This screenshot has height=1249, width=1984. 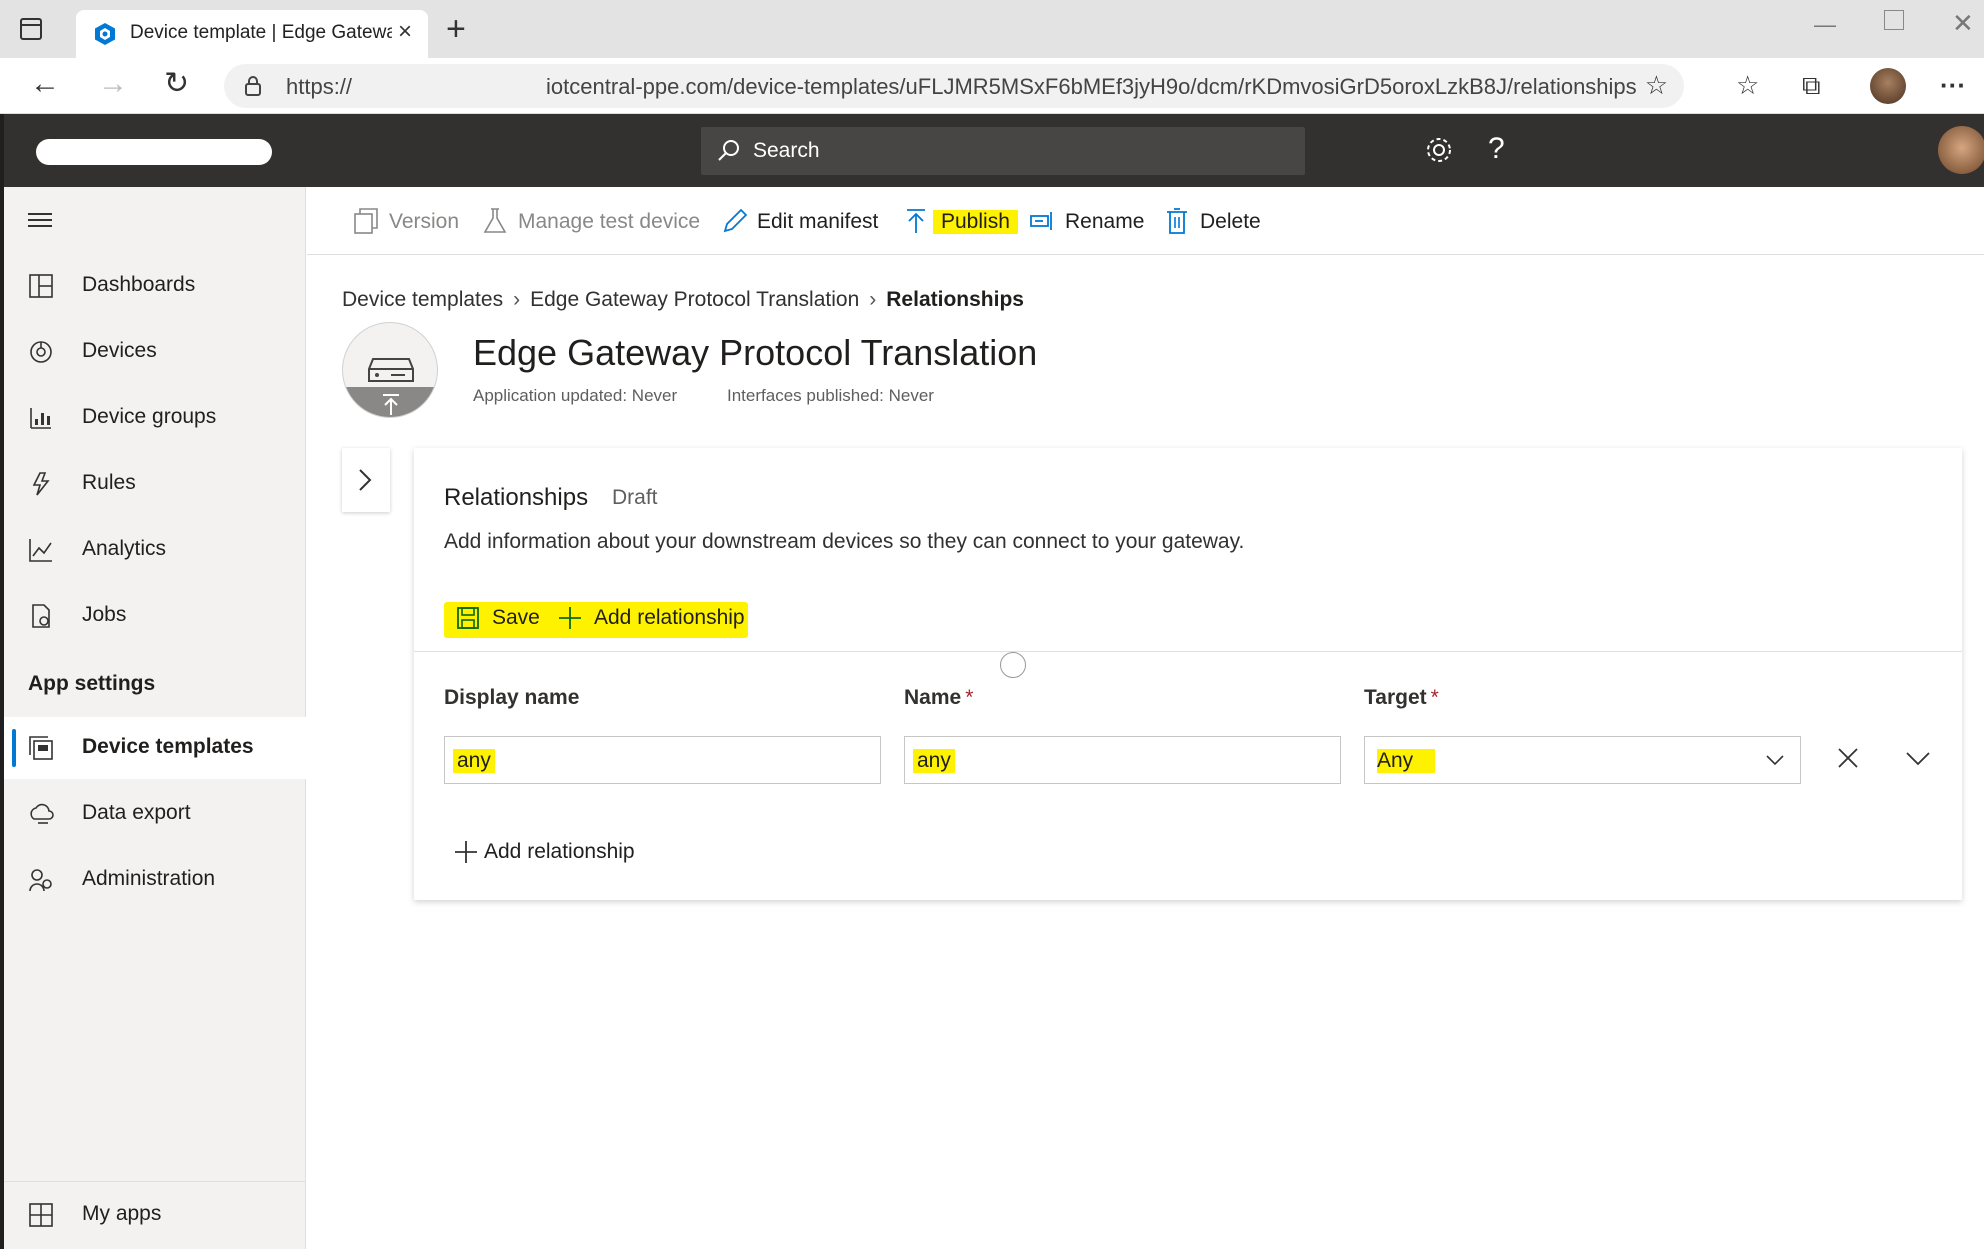 What do you see at coordinates (559, 851) in the screenshot?
I see `add-relationship-bottom-label: Add relationship` at bounding box center [559, 851].